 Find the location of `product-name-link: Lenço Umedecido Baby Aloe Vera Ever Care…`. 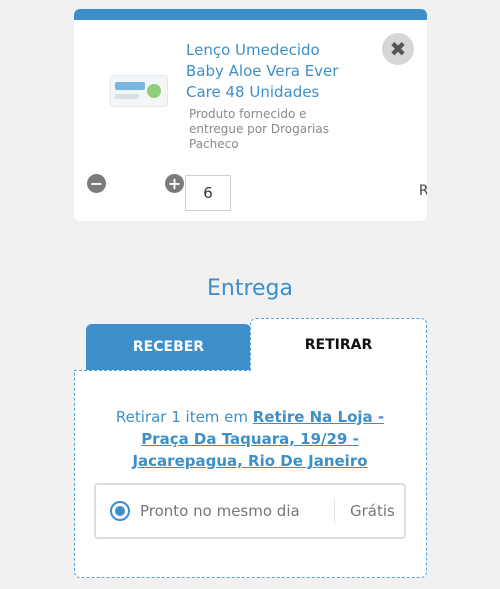

product-name-link: Lenço Umedecido Baby Aloe Vera Ever Care… is located at coordinates (266, 71).